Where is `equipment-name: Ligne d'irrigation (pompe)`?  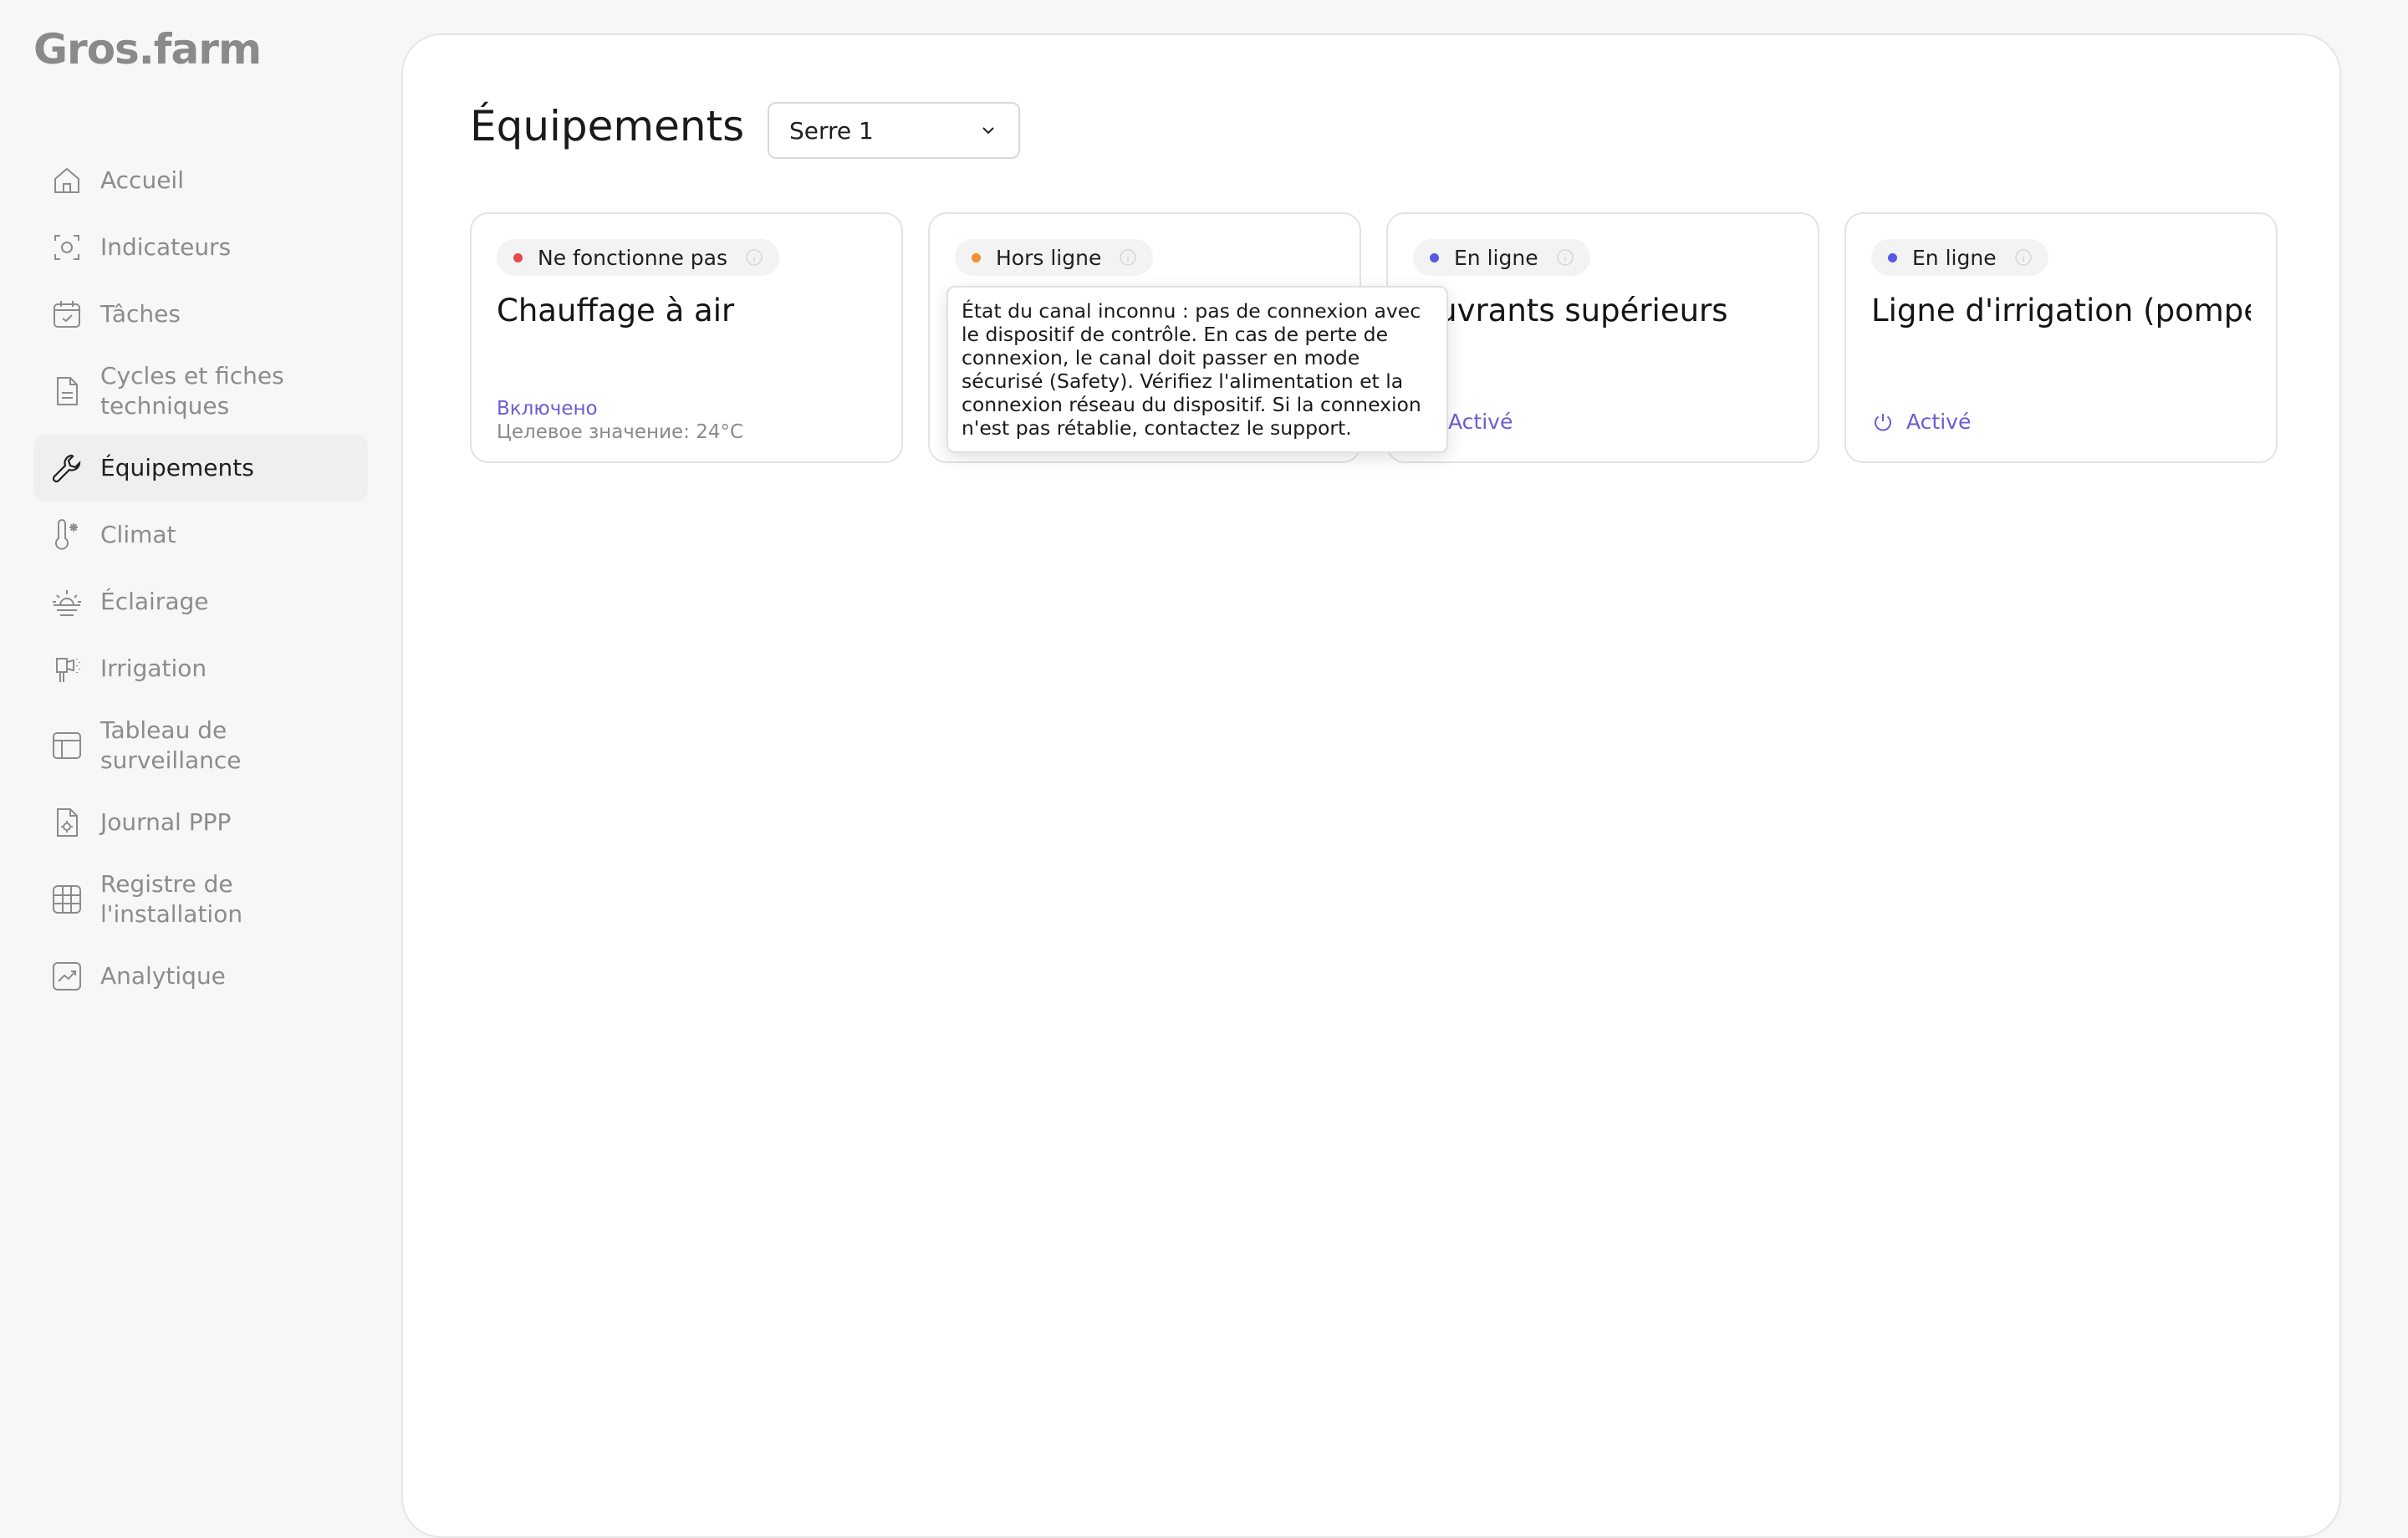
equipment-name: Ligne d'irrigation (pompe) is located at coordinates (2061, 310).